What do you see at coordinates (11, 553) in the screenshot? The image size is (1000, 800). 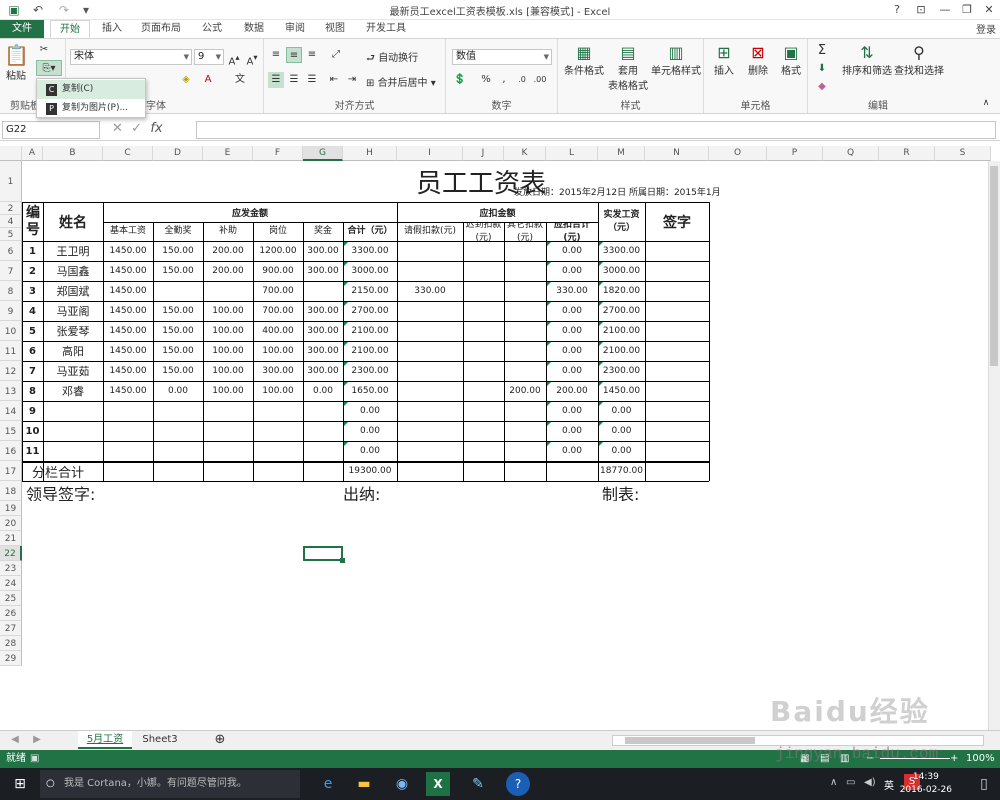 I see `row-header-22: 22` at bounding box center [11, 553].